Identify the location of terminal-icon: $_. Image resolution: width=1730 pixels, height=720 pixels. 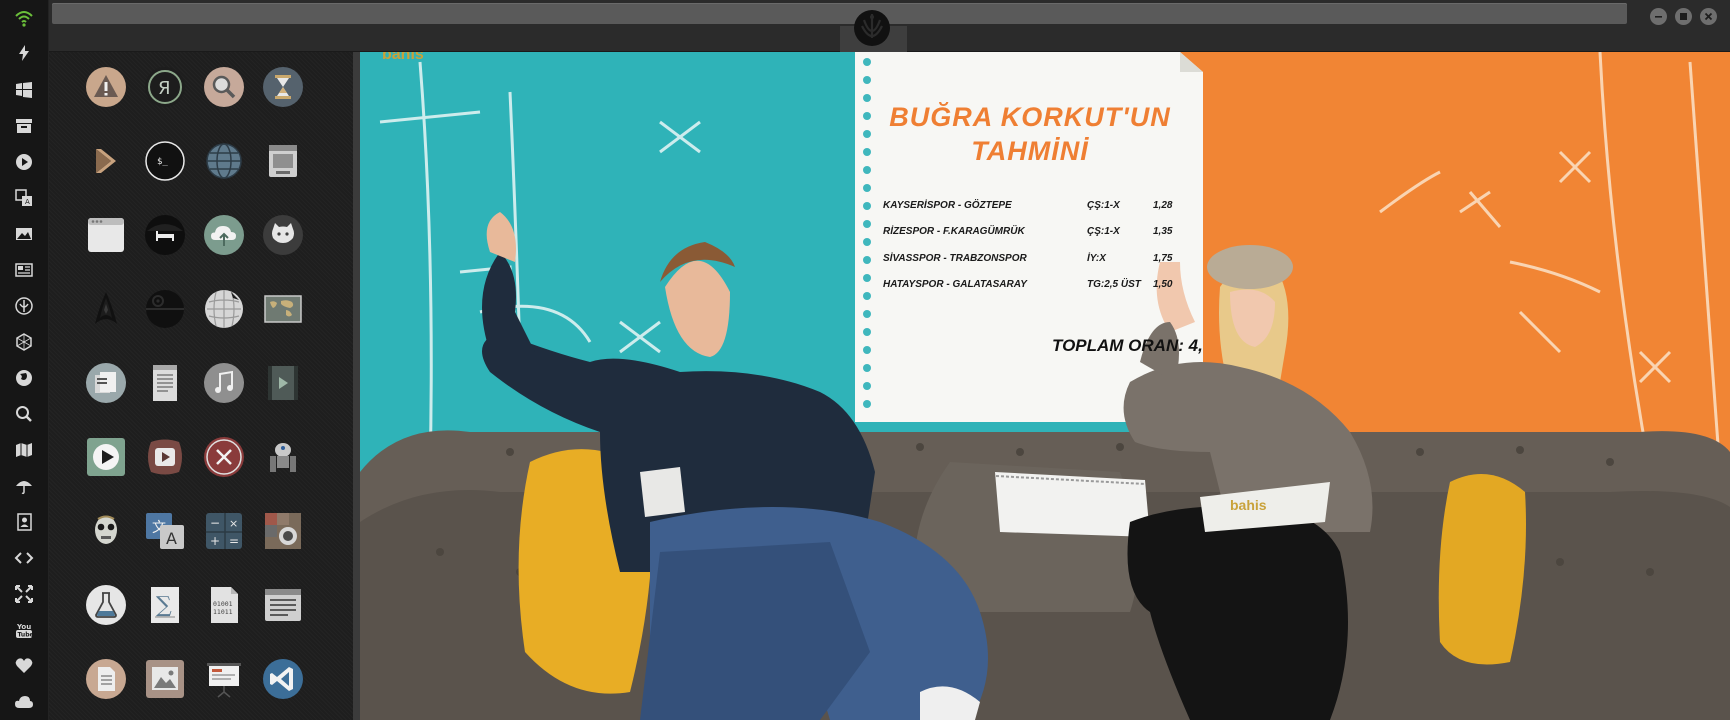
(165, 161).